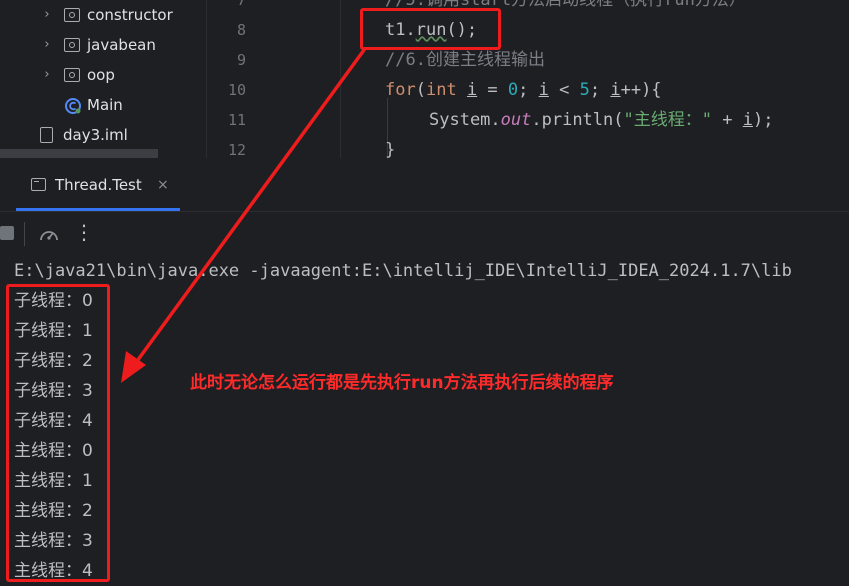 This screenshot has height=586, width=849. I want to click on annotation-text: 此时无论怎么运行都是先执行run方法再执行后续的程序, so click(402, 383).